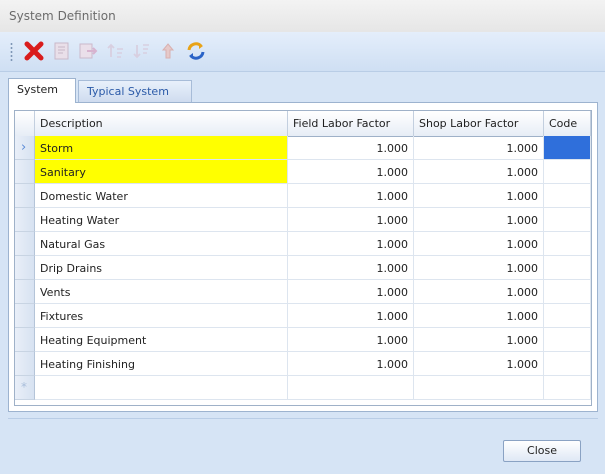 This screenshot has height=474, width=605. What do you see at coordinates (11, 52) in the screenshot?
I see `toolbar-grip-icon` at bounding box center [11, 52].